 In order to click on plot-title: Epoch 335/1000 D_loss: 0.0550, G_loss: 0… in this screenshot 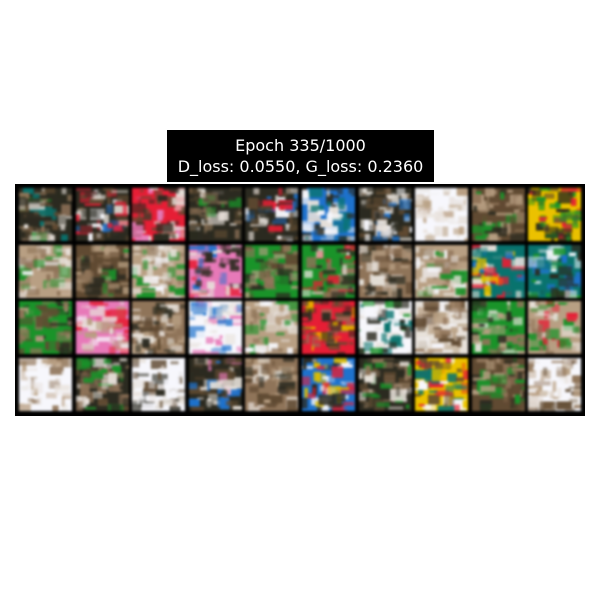, I will do `click(300, 156)`.